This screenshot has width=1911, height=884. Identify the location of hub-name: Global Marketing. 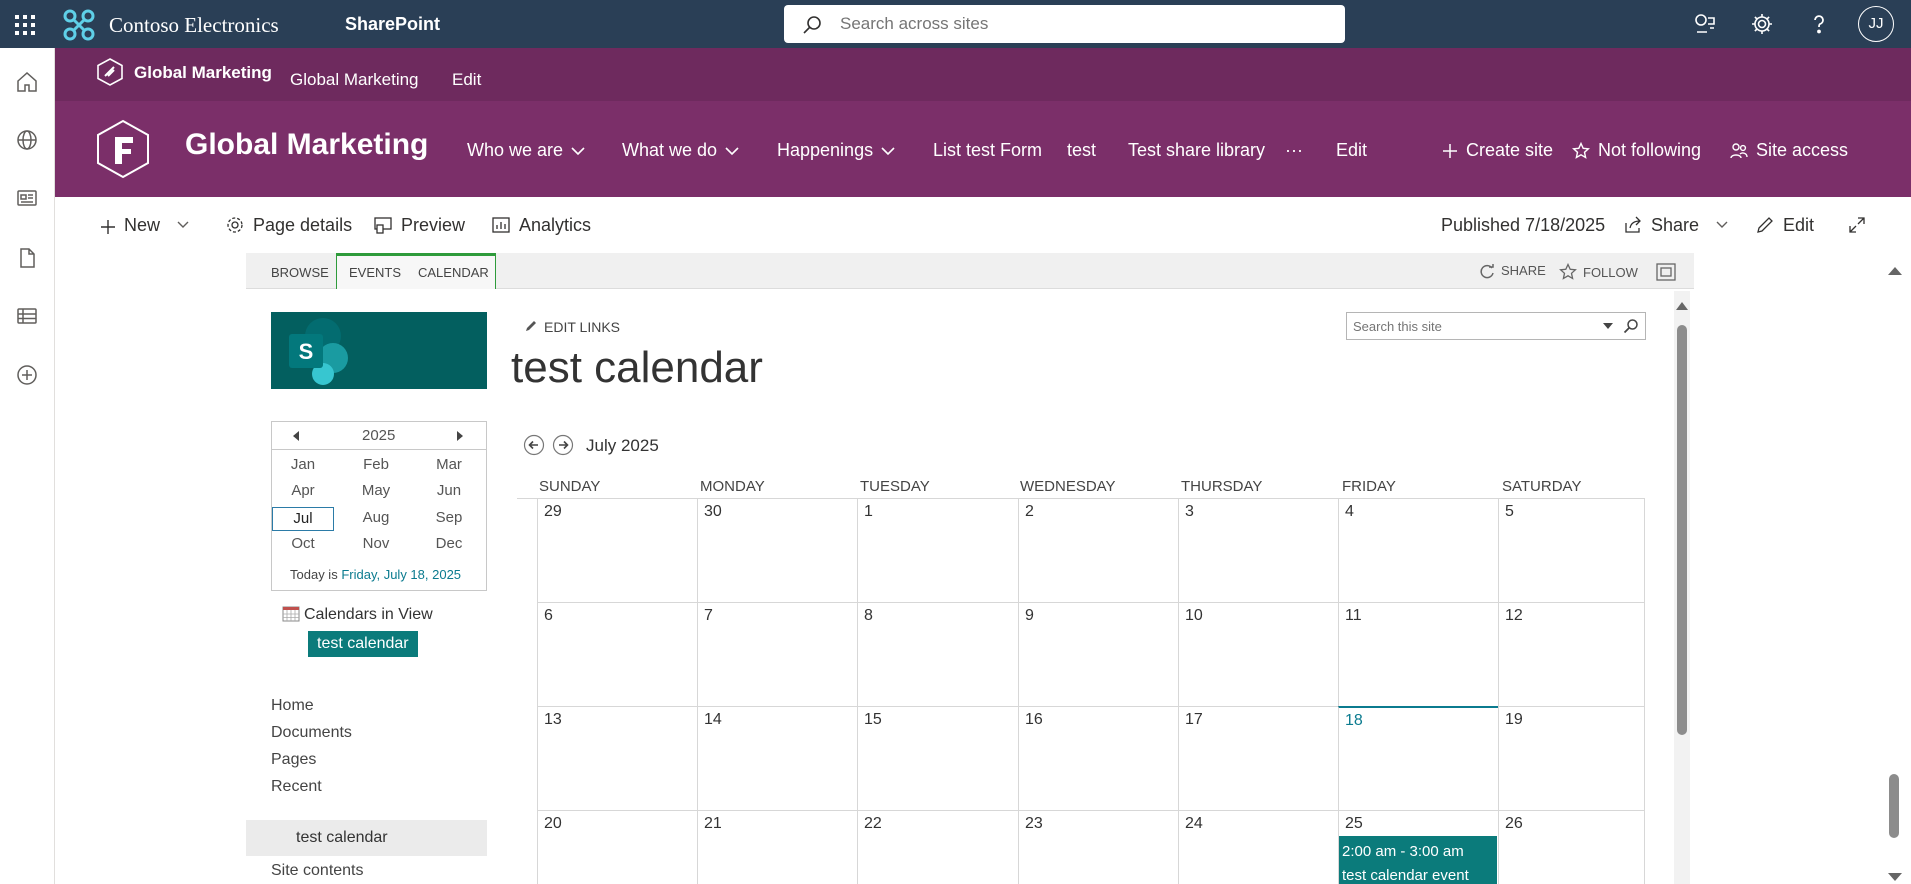
(203, 73).